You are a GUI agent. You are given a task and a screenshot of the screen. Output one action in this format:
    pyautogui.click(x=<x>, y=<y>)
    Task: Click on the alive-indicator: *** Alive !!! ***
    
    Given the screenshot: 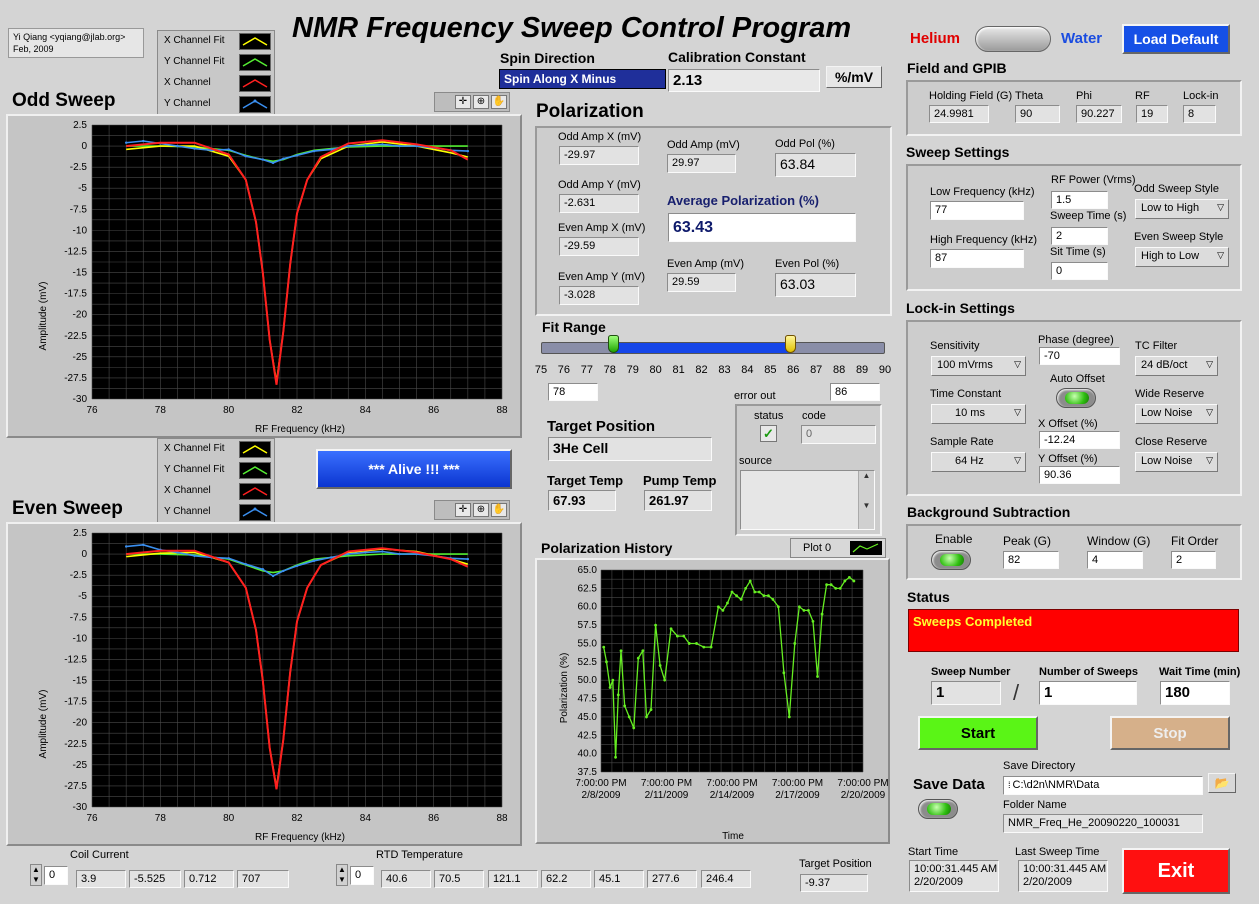 What is the action you would take?
    pyautogui.click(x=414, y=469)
    